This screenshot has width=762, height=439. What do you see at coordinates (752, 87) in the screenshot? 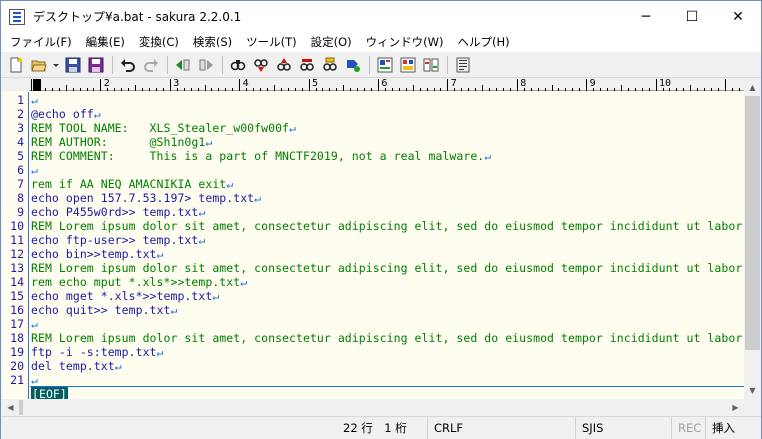
I see `scroll-up-arrow-icon: ▲` at bounding box center [752, 87].